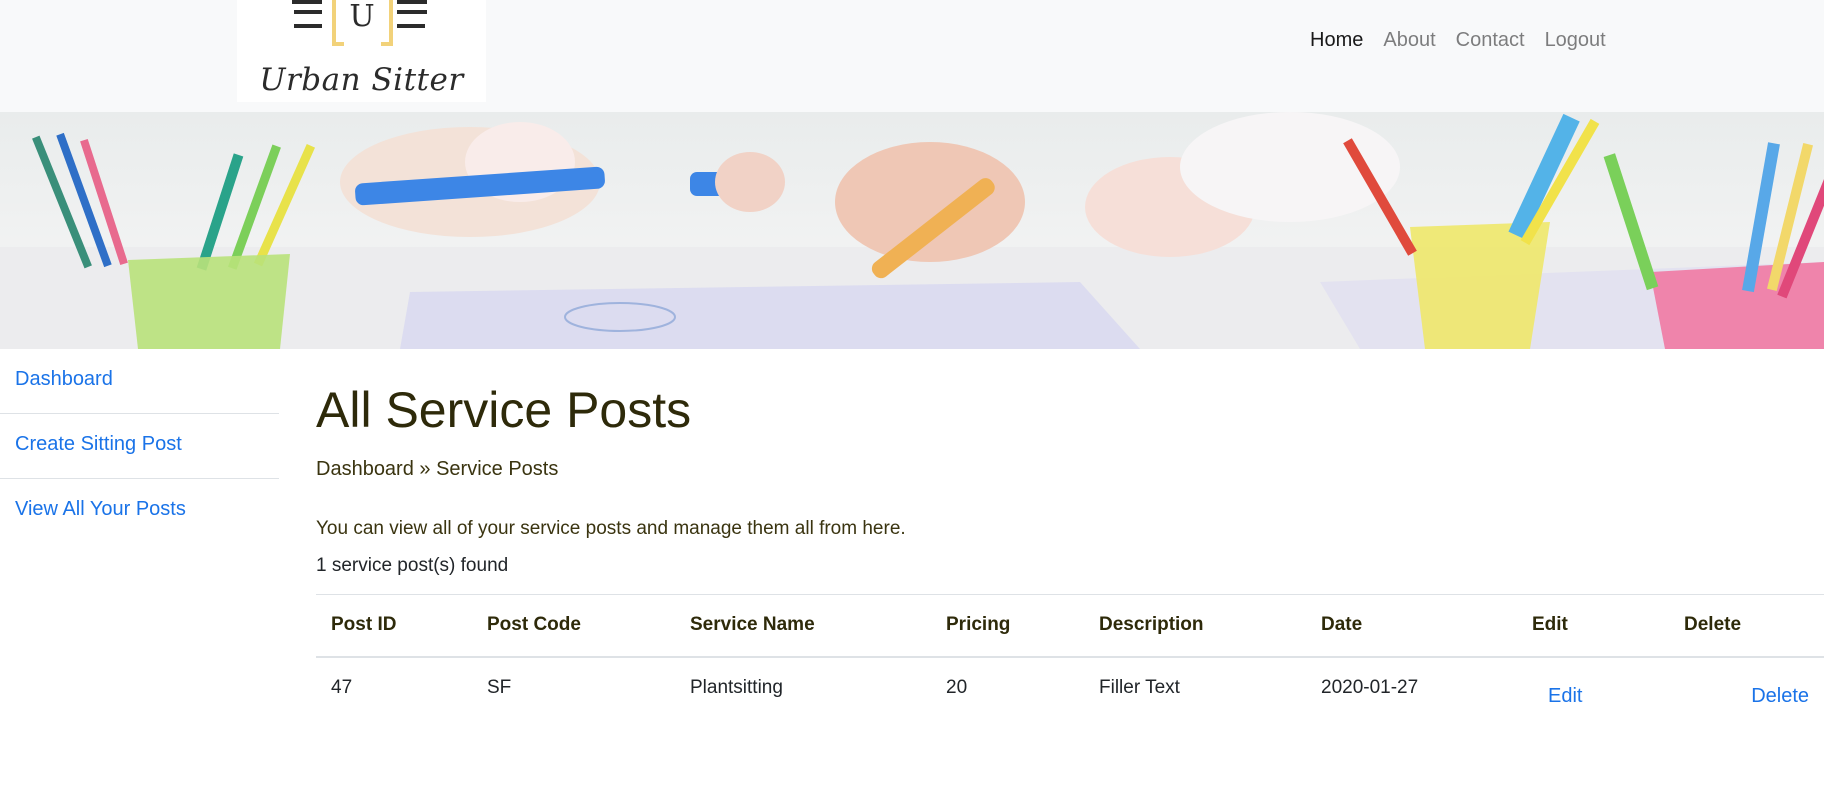 This screenshot has height=788, width=1824. I want to click on header-date: Date, so click(1342, 625).